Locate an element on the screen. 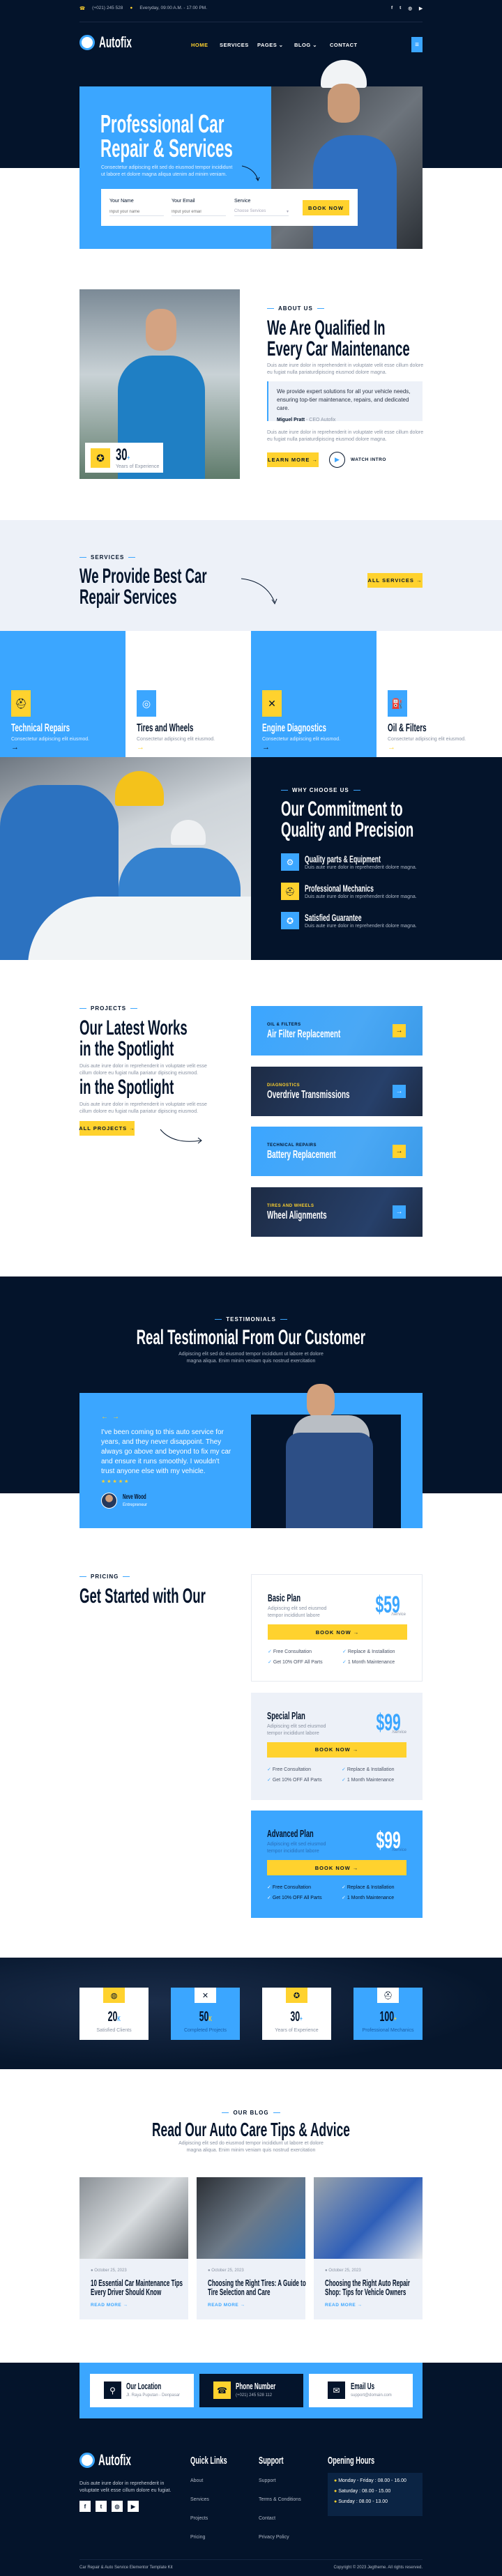  email-input is located at coordinates (199, 212).